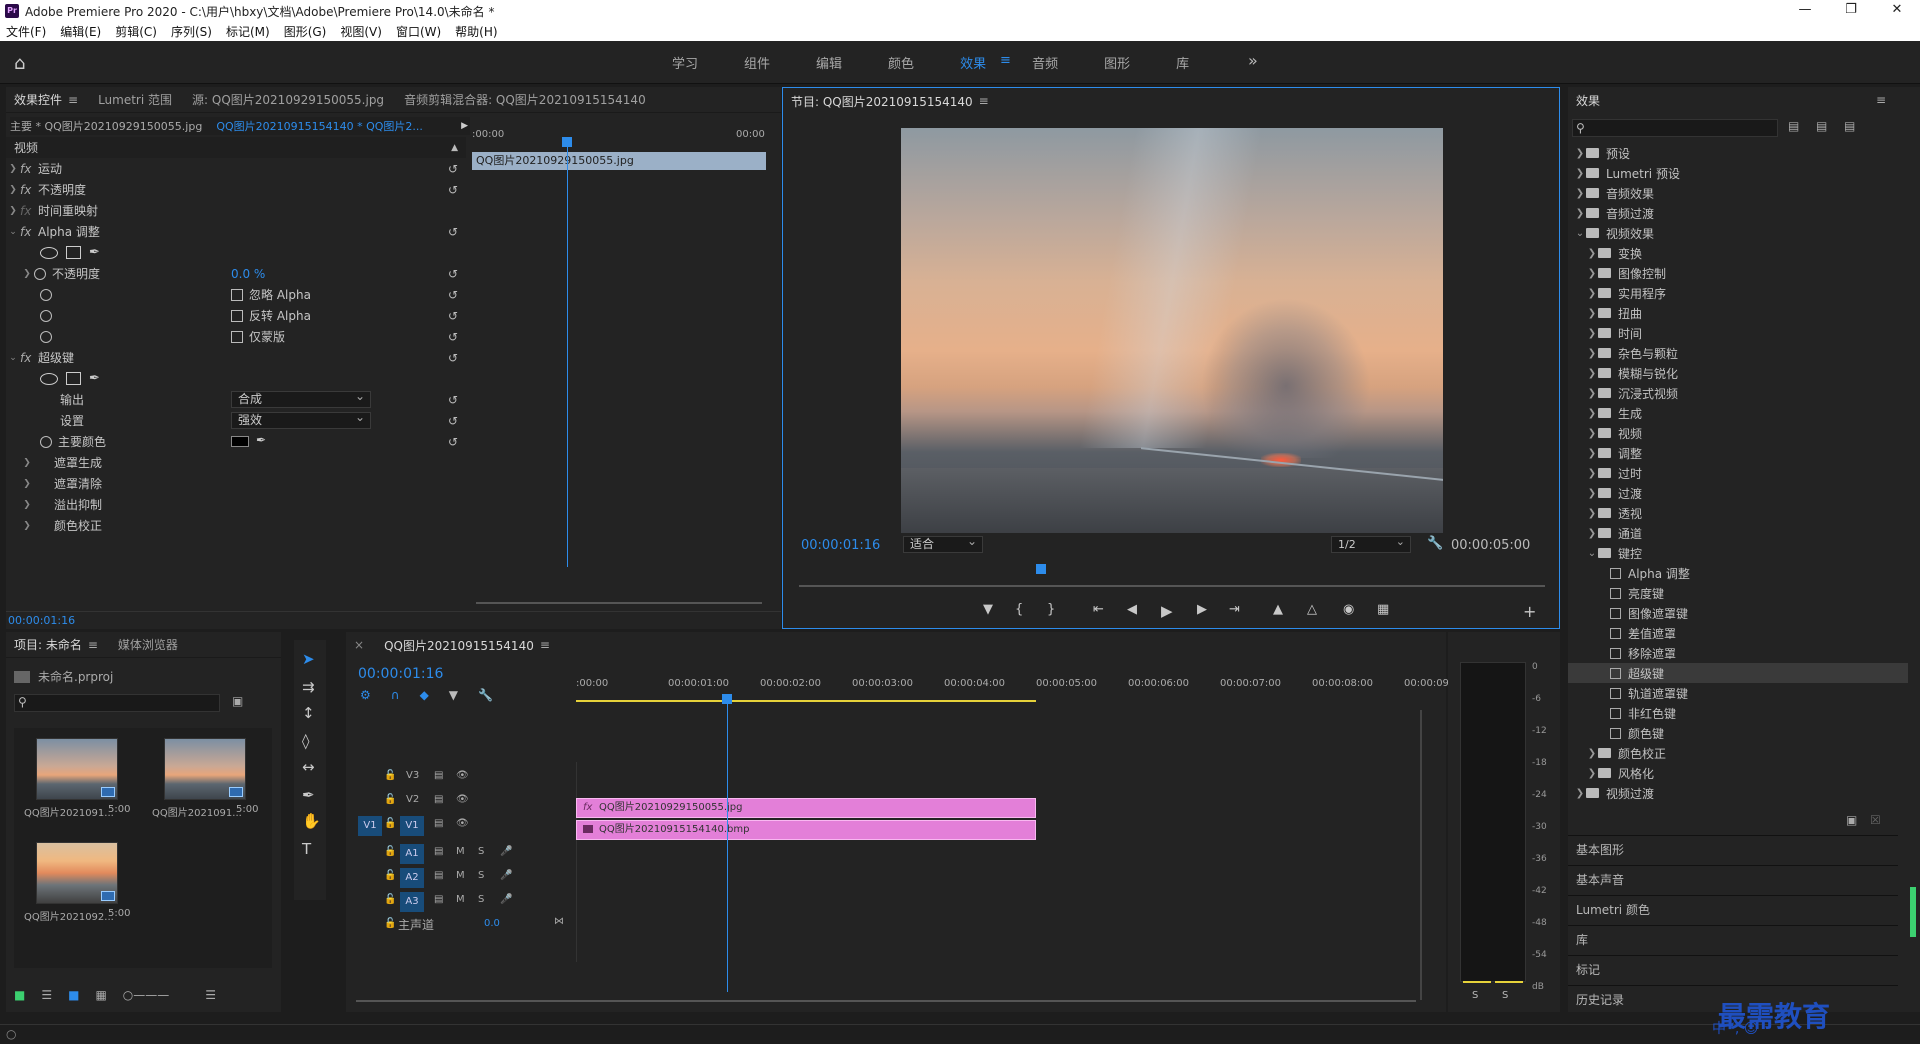 This screenshot has height=1044, width=1920. What do you see at coordinates (559, 921) in the screenshot?
I see `go-to-end-icon: ⋈` at bounding box center [559, 921].